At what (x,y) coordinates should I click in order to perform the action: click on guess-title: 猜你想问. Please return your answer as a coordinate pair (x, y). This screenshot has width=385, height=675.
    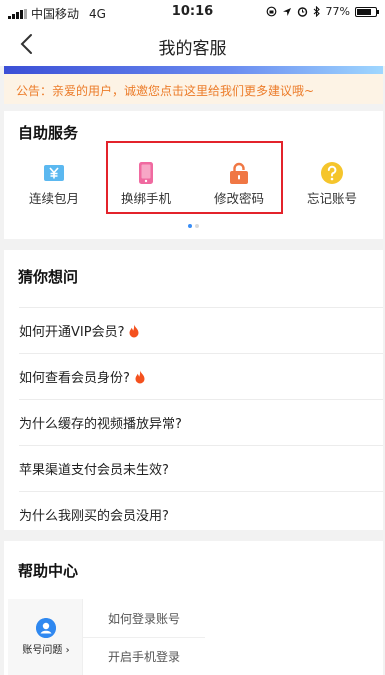
    Looking at the image, I should click on (48, 277).